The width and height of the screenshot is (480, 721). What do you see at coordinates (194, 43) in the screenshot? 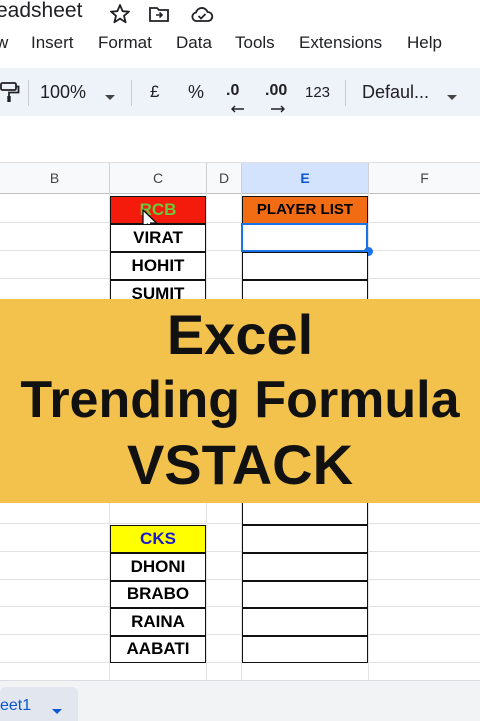
I see `menu-data: Data` at bounding box center [194, 43].